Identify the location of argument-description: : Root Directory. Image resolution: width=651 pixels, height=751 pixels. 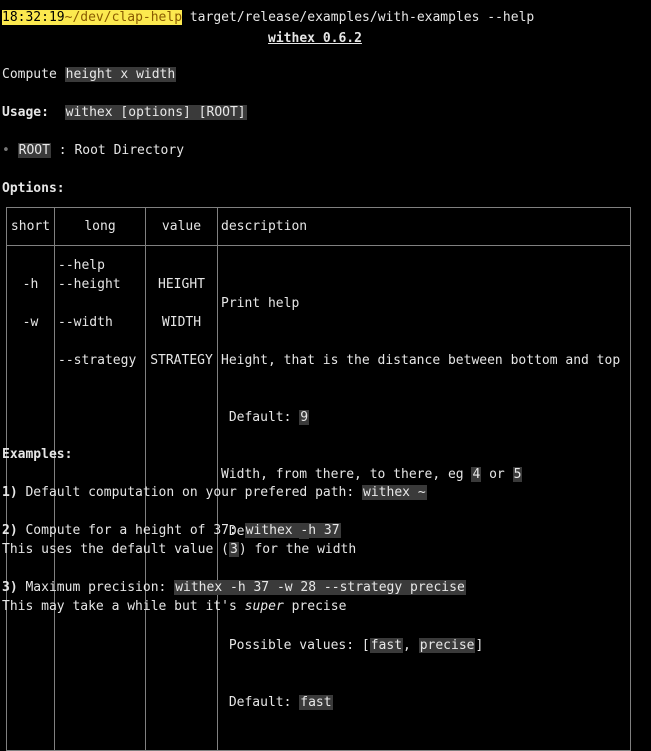
(117, 150).